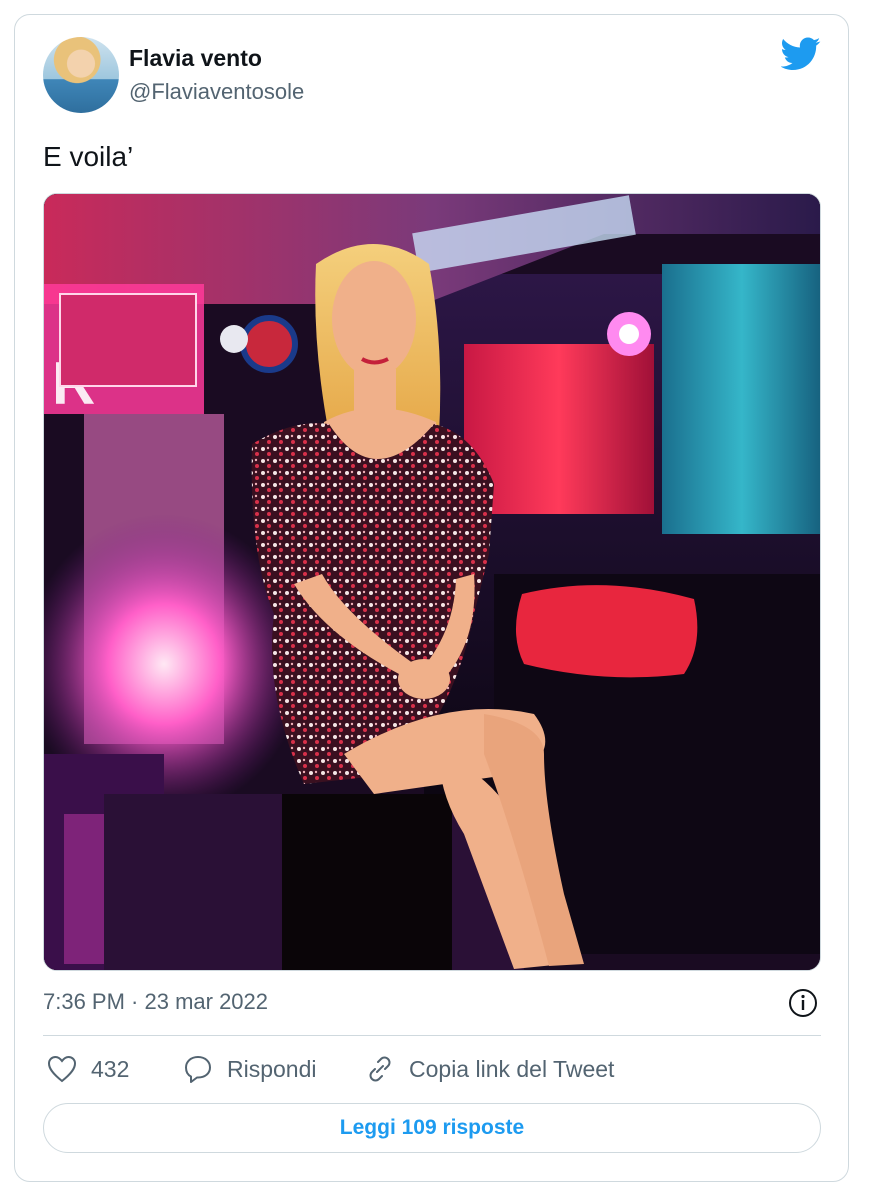  I want to click on user-handle: @Flaviaventosole, so click(216, 92).